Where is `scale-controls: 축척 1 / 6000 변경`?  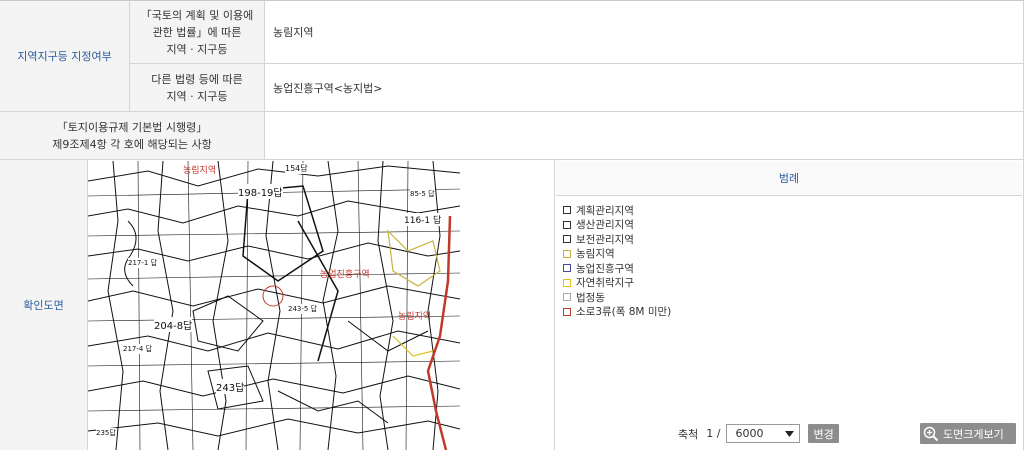
scale-controls: 축척 1 / 6000 변경 is located at coordinates (758, 433).